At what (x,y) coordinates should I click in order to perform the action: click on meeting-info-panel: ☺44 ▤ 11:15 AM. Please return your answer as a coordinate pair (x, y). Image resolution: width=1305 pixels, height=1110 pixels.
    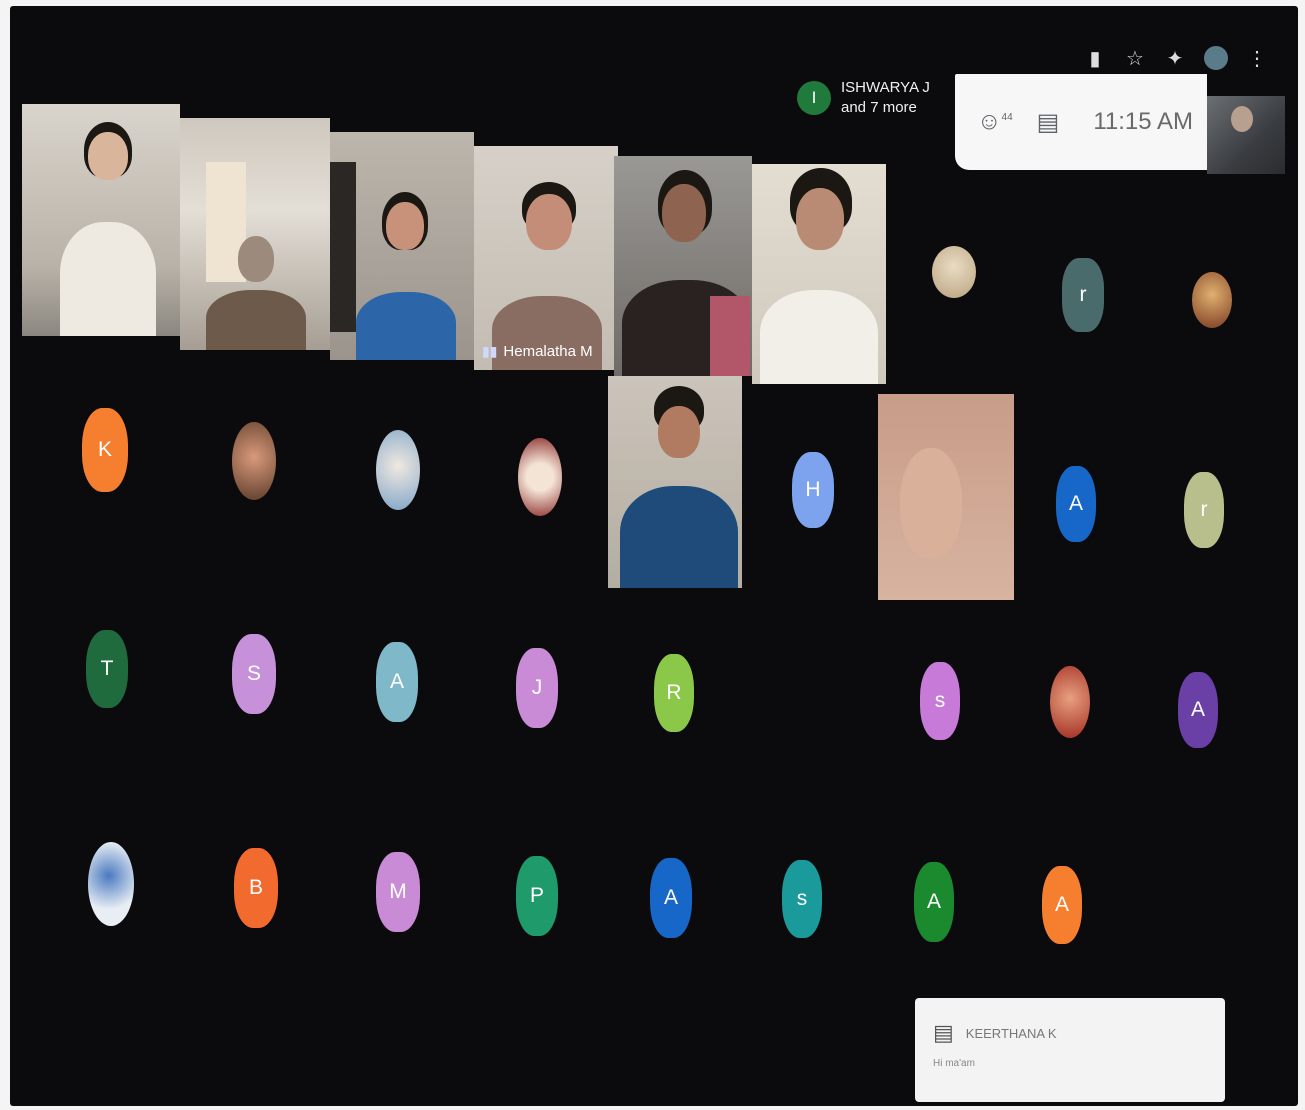
    Looking at the image, I should click on (1081, 122).